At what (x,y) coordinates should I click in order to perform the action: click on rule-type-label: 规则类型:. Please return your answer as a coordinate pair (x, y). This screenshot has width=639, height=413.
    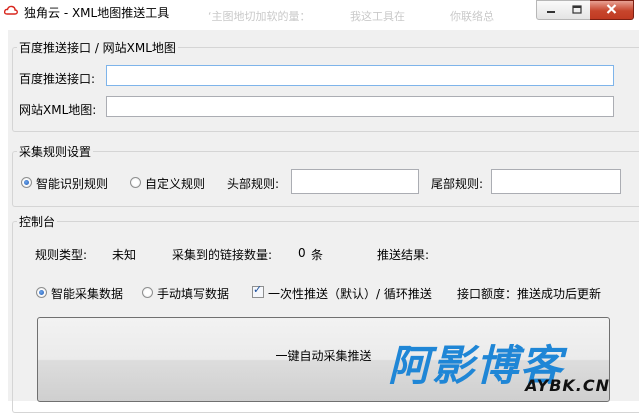
    Looking at the image, I should click on (61, 255).